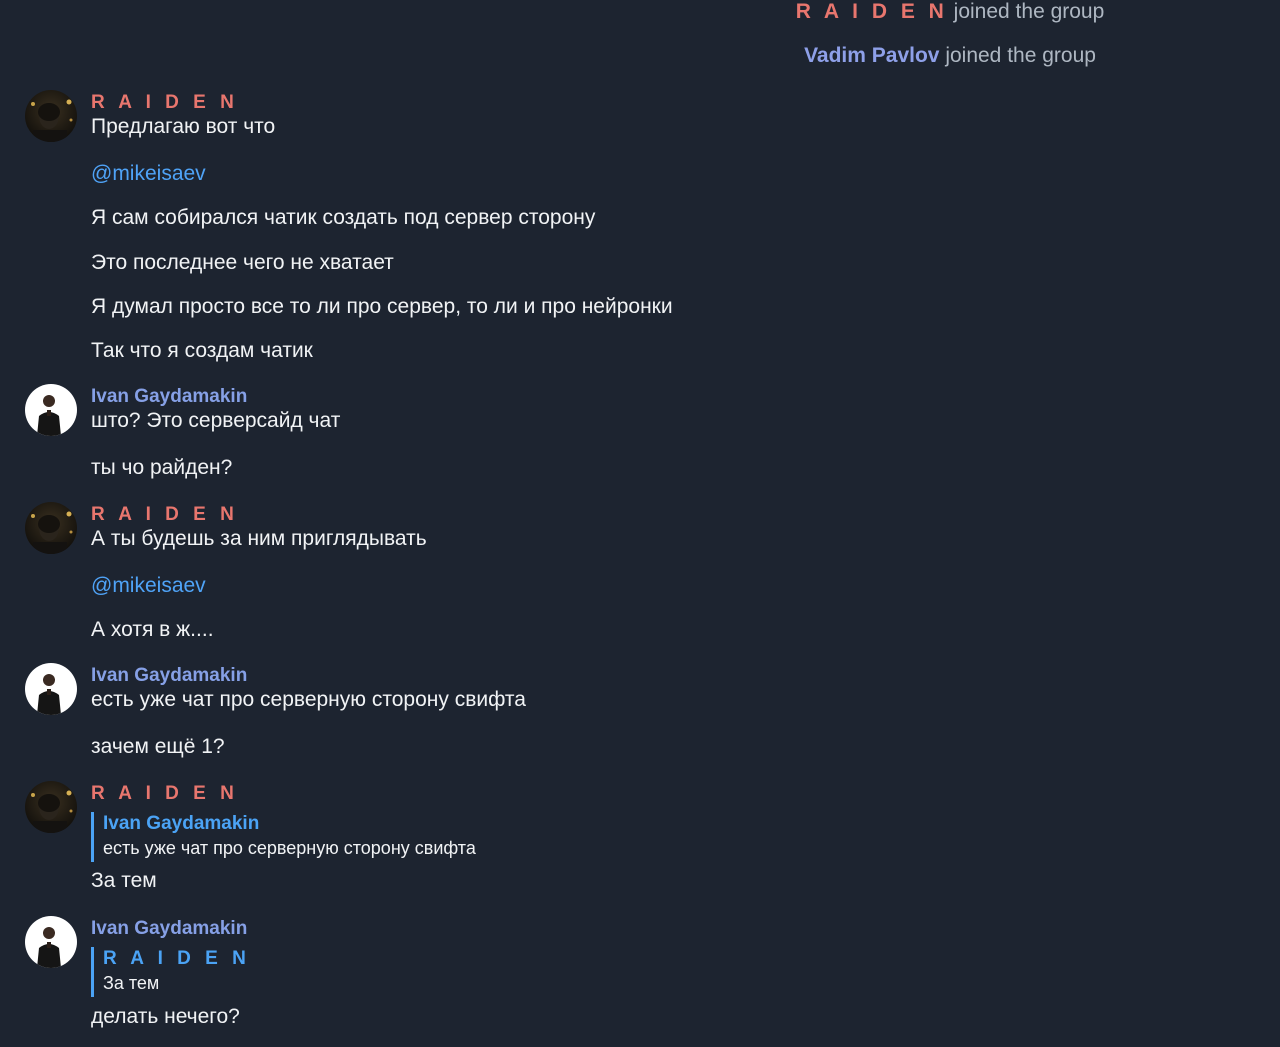  I want to click on message-text: ты чо райден?, so click(162, 467).